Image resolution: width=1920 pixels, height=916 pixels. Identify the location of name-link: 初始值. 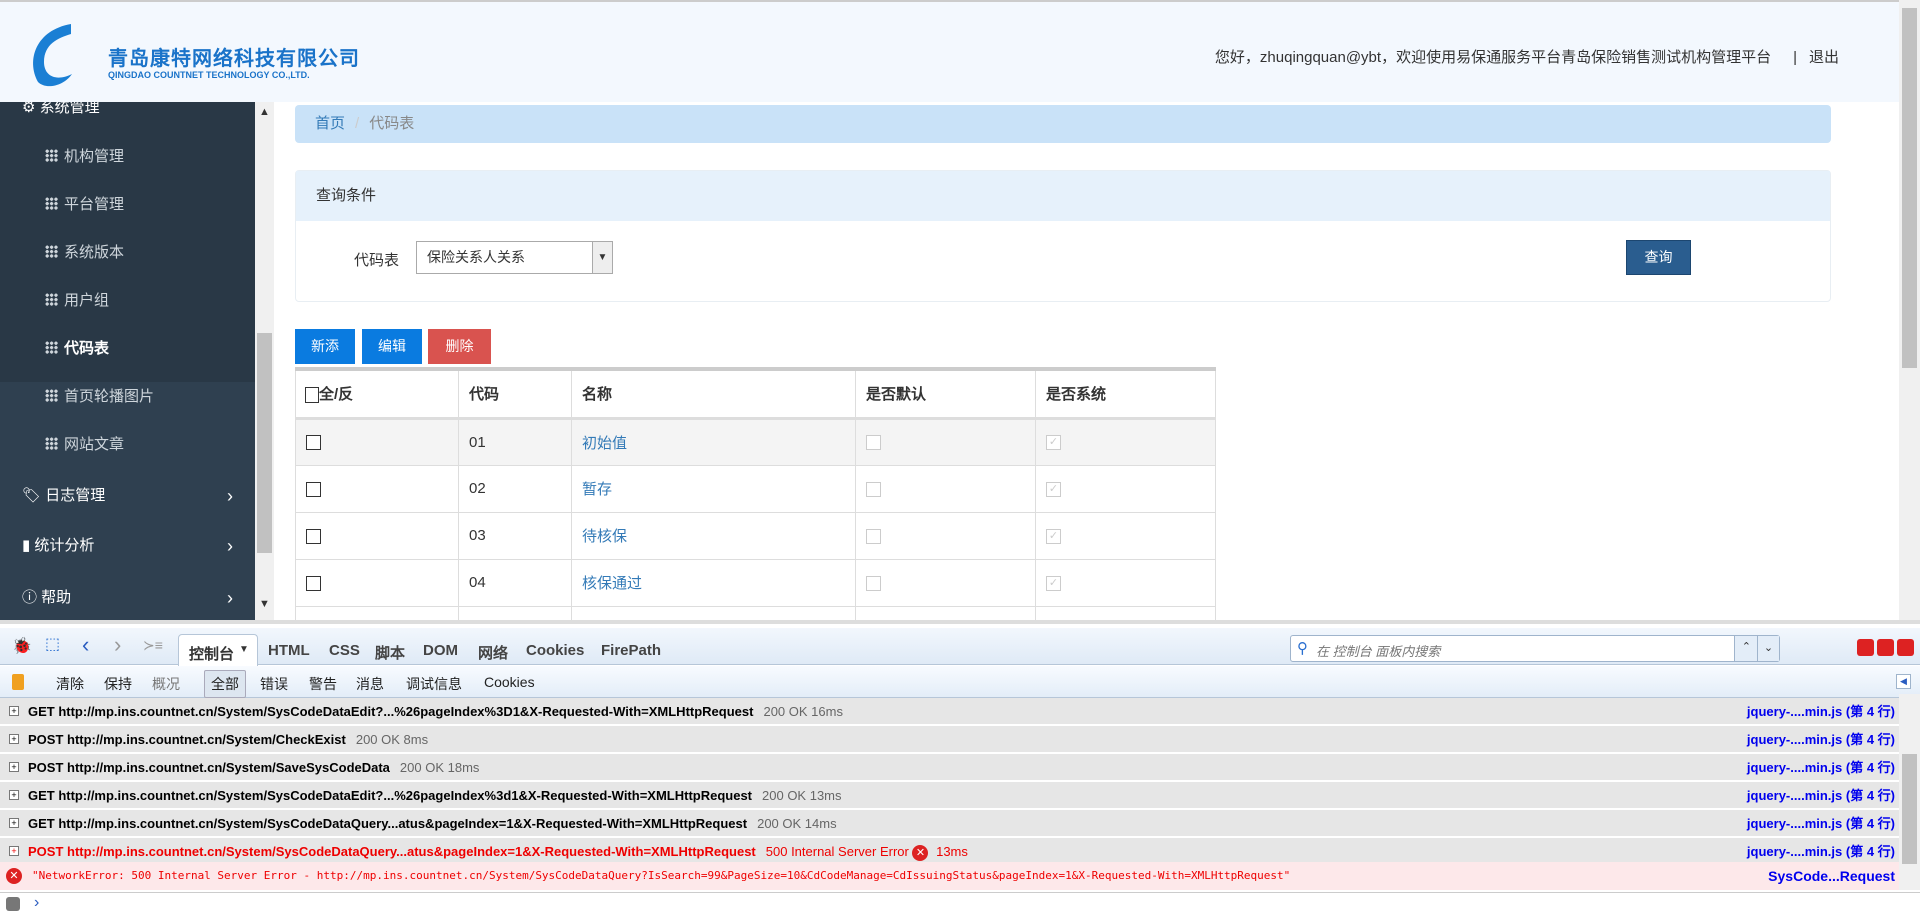
(604, 443).